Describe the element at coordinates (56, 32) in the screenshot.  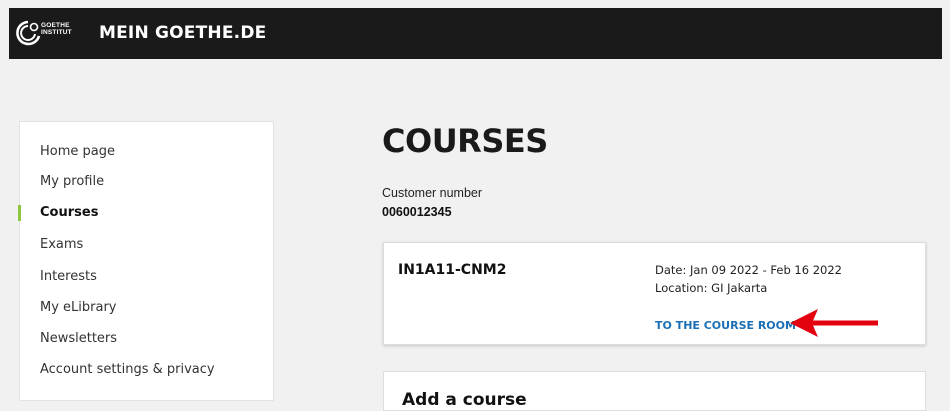
I see `logo-line2: INSTITUT` at that location.